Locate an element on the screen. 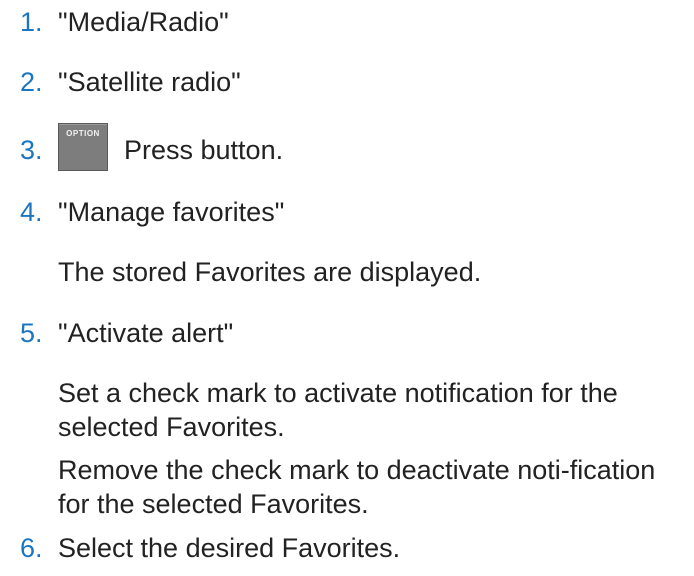  step-number: 5. is located at coordinates (31, 333).